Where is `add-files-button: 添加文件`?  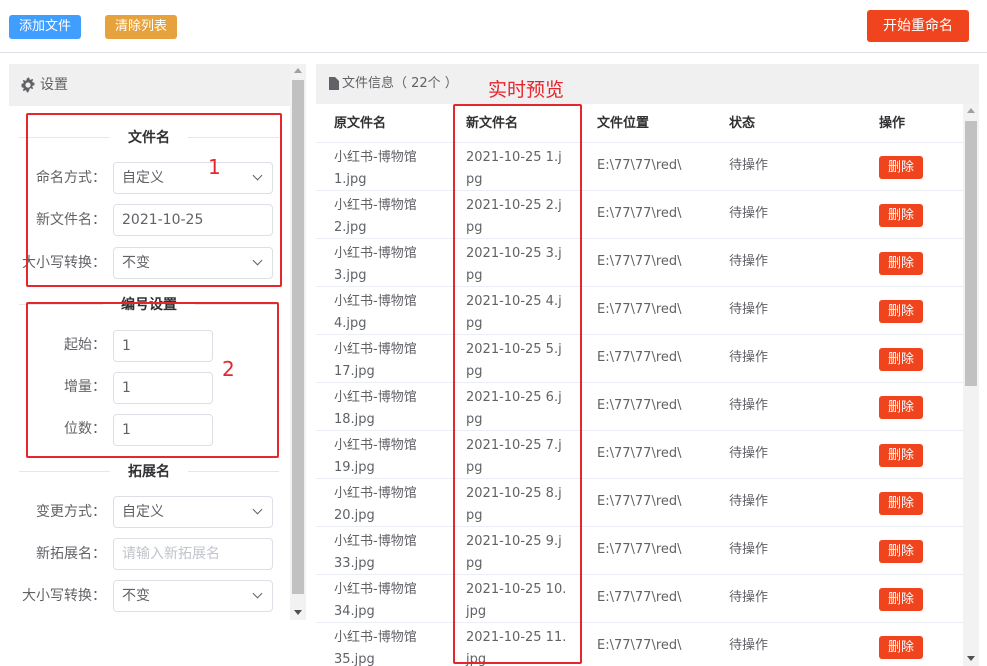 add-files-button: 添加文件 is located at coordinates (45, 27).